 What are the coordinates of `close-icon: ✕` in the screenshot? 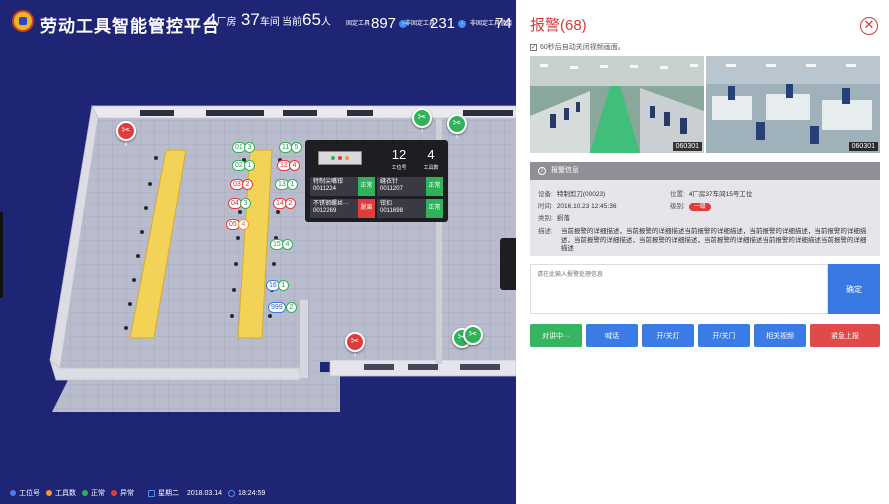 It's located at (869, 26).